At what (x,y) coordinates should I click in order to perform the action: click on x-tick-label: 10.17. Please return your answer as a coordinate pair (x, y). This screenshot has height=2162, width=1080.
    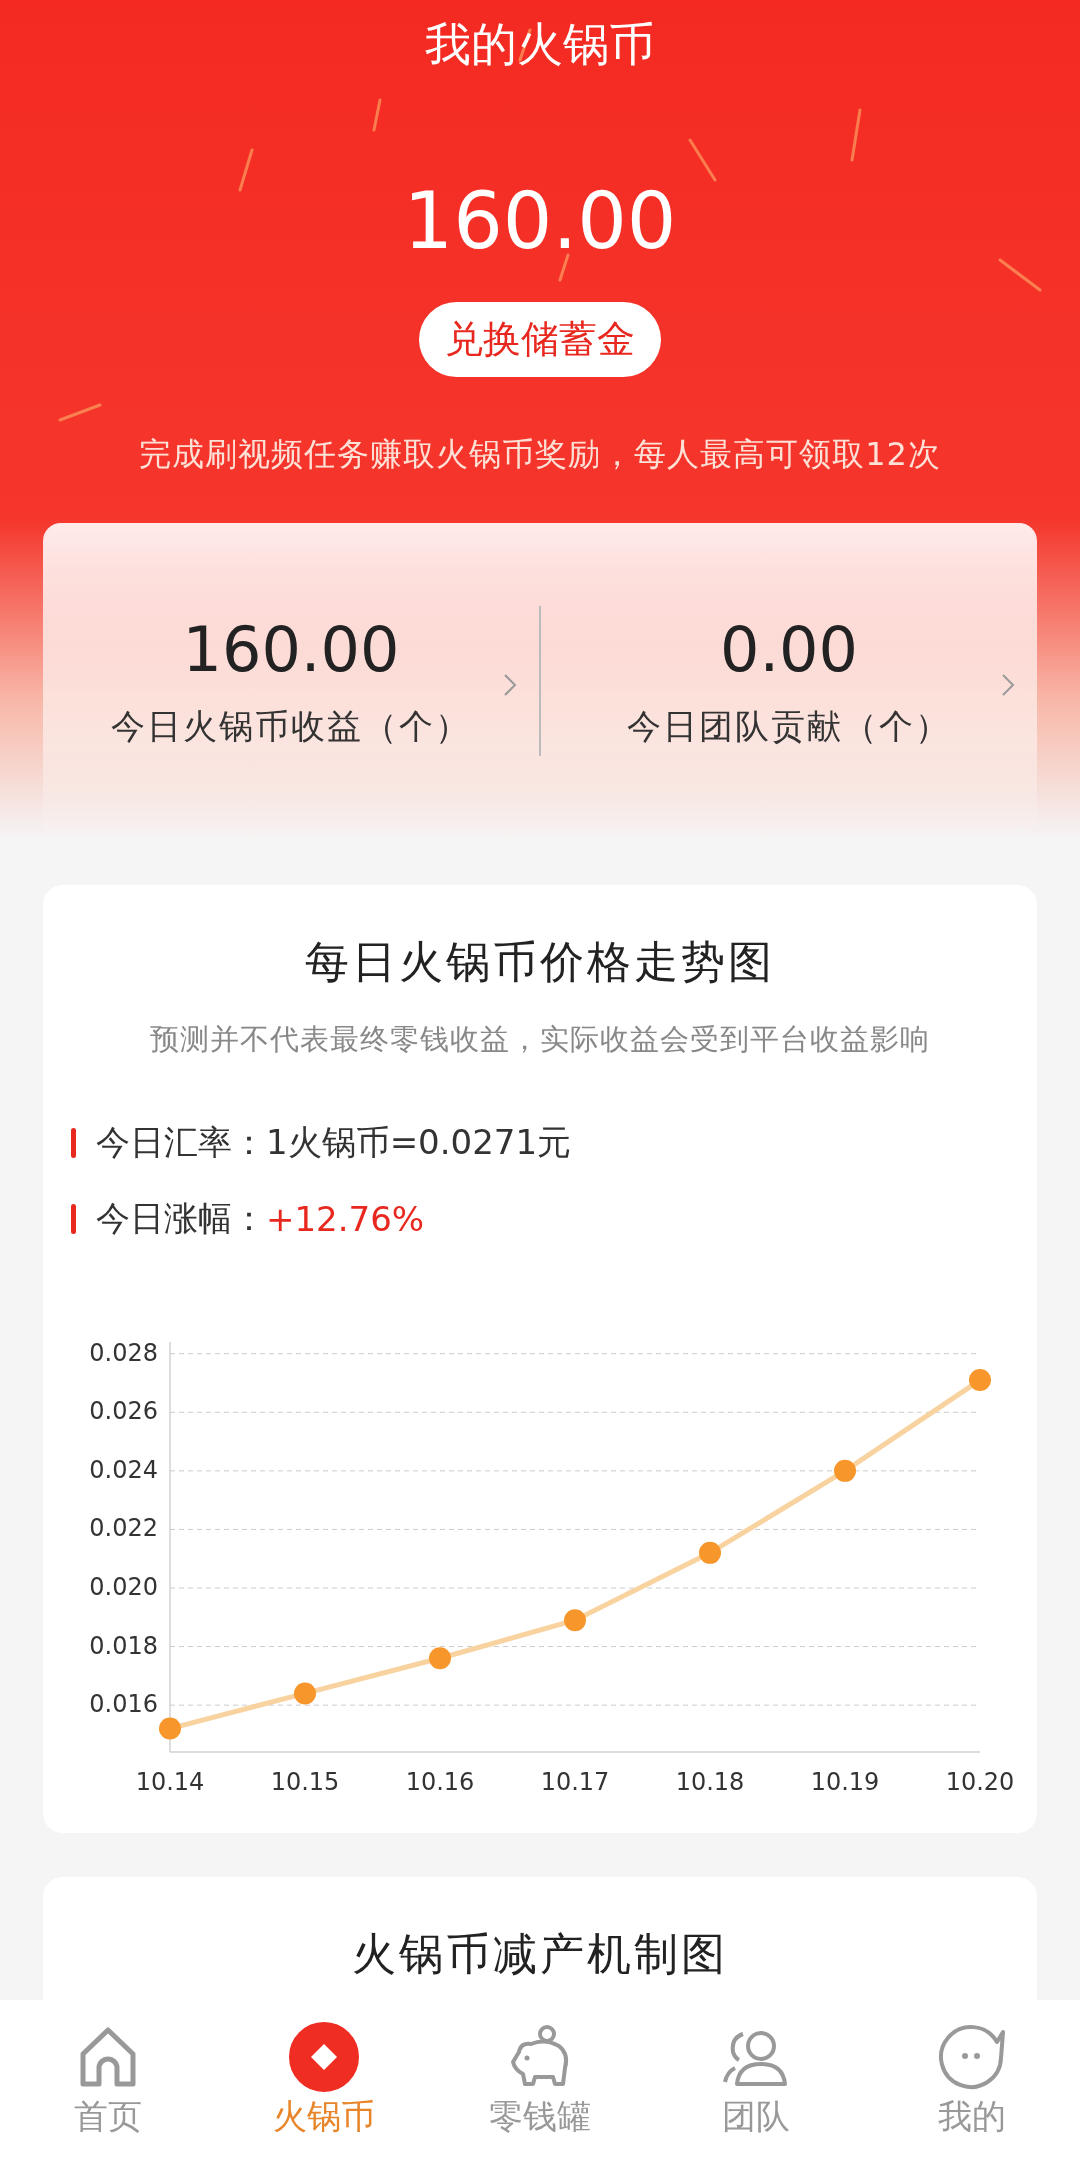
    Looking at the image, I should click on (575, 1782).